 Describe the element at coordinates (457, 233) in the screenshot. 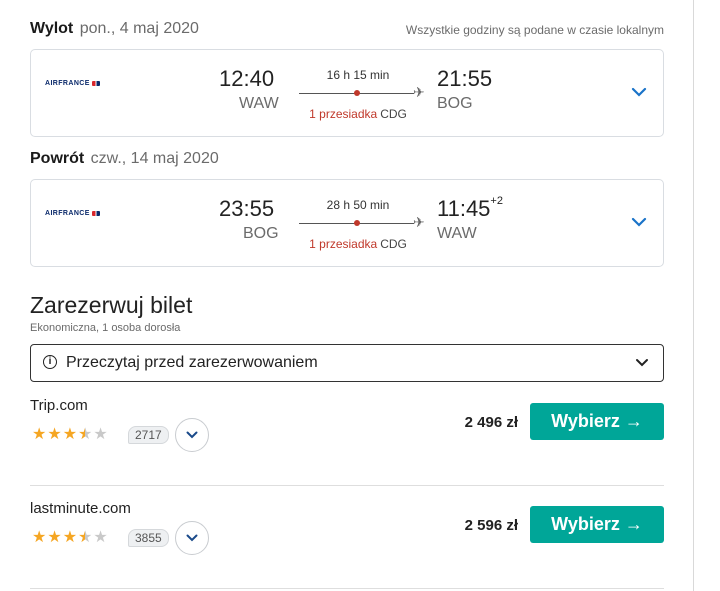

I see `arrive-airport: WAW` at that location.